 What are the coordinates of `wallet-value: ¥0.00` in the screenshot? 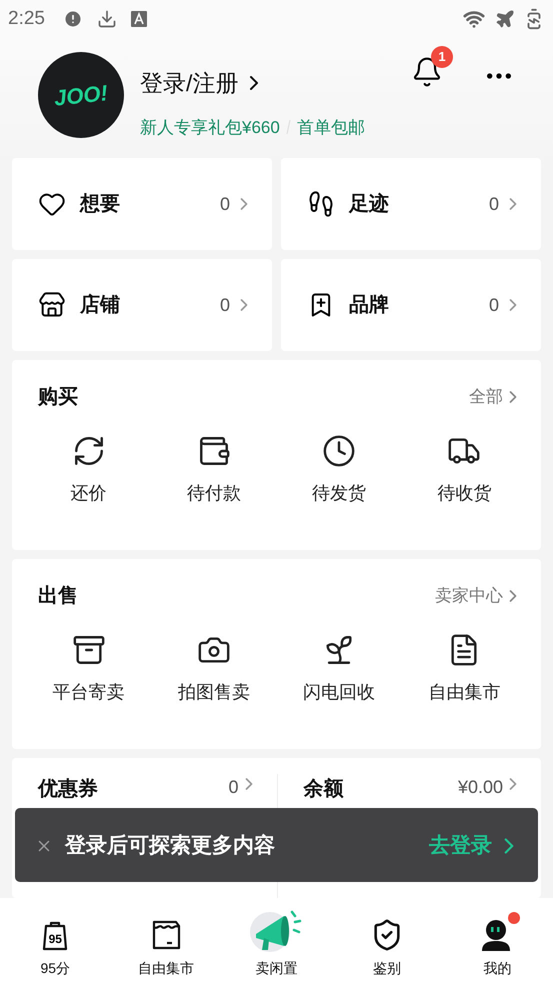 It's located at (480, 787).